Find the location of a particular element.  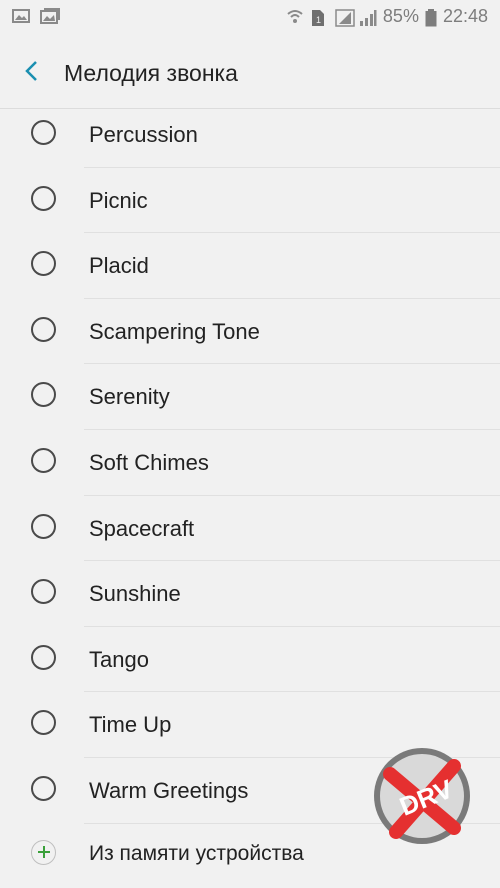

battery-icon is located at coordinates (431, 17).